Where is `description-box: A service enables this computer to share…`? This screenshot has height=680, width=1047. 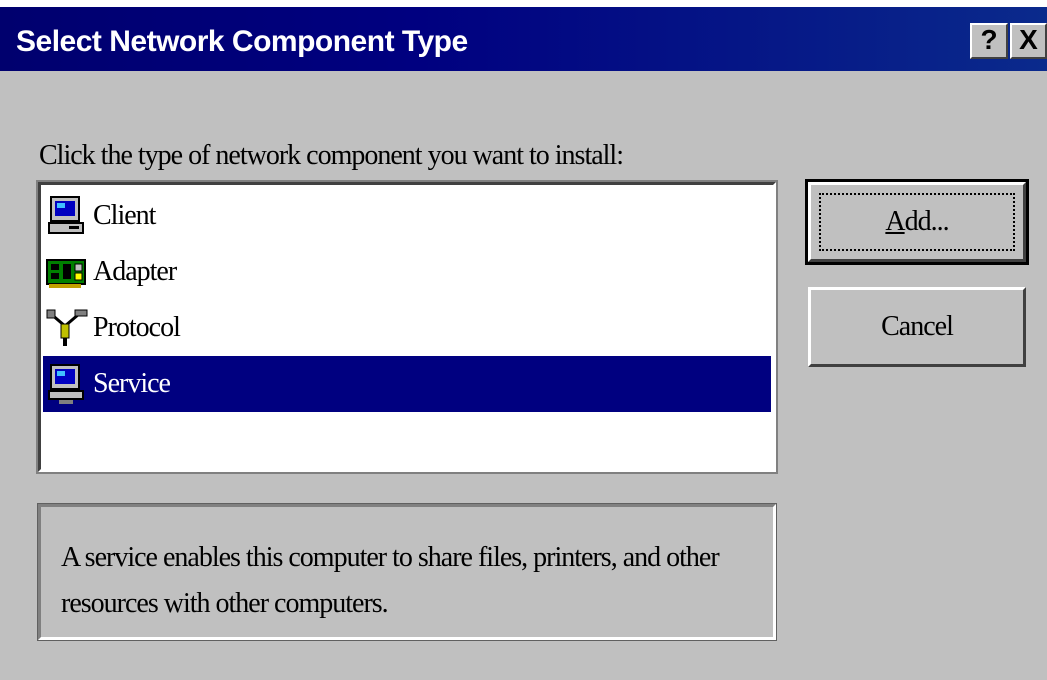 description-box: A service enables this computer to share… is located at coordinates (407, 572).